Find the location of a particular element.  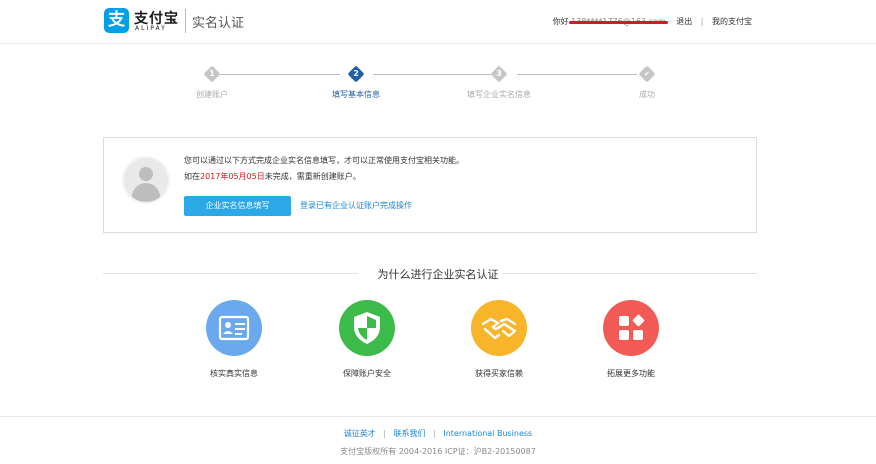

check-icon: ✔ is located at coordinates (647, 74).